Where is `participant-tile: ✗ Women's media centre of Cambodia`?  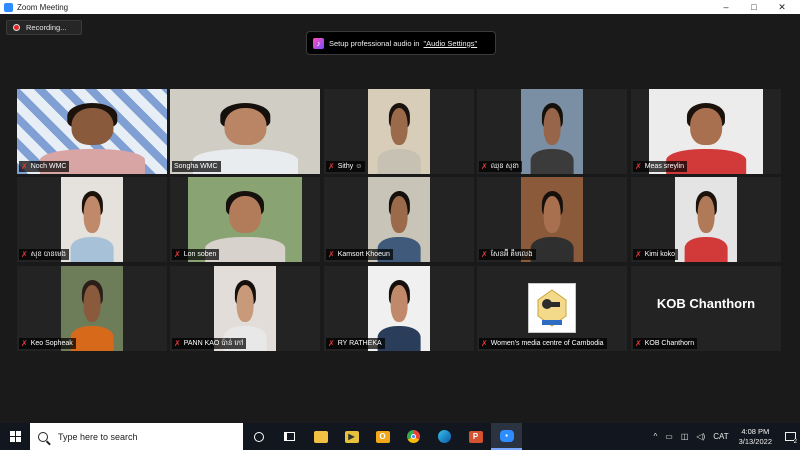 participant-tile: ✗ Women's media centre of Cambodia is located at coordinates (552, 308).